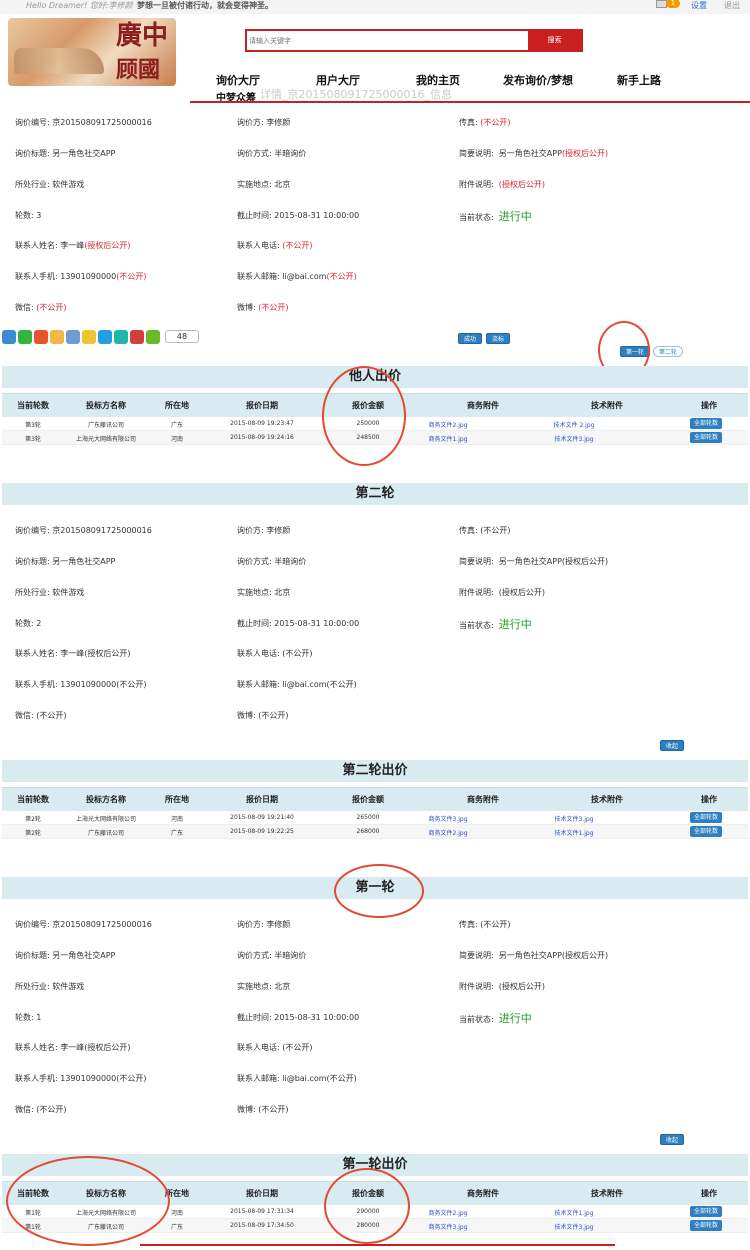  Describe the element at coordinates (238, 80) in the screenshot. I see `nav-item-inquiry-hall: 询价大厅` at that location.